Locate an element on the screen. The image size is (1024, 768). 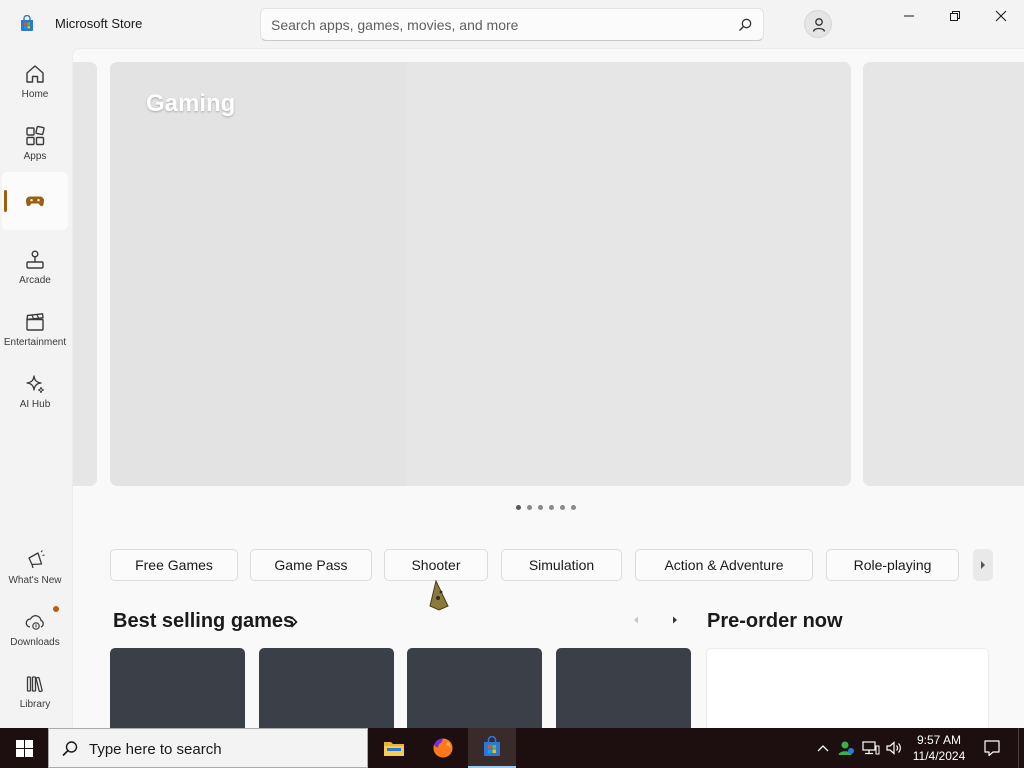
sidebar-item-label: Entertainment is located at coordinates (35, 342).